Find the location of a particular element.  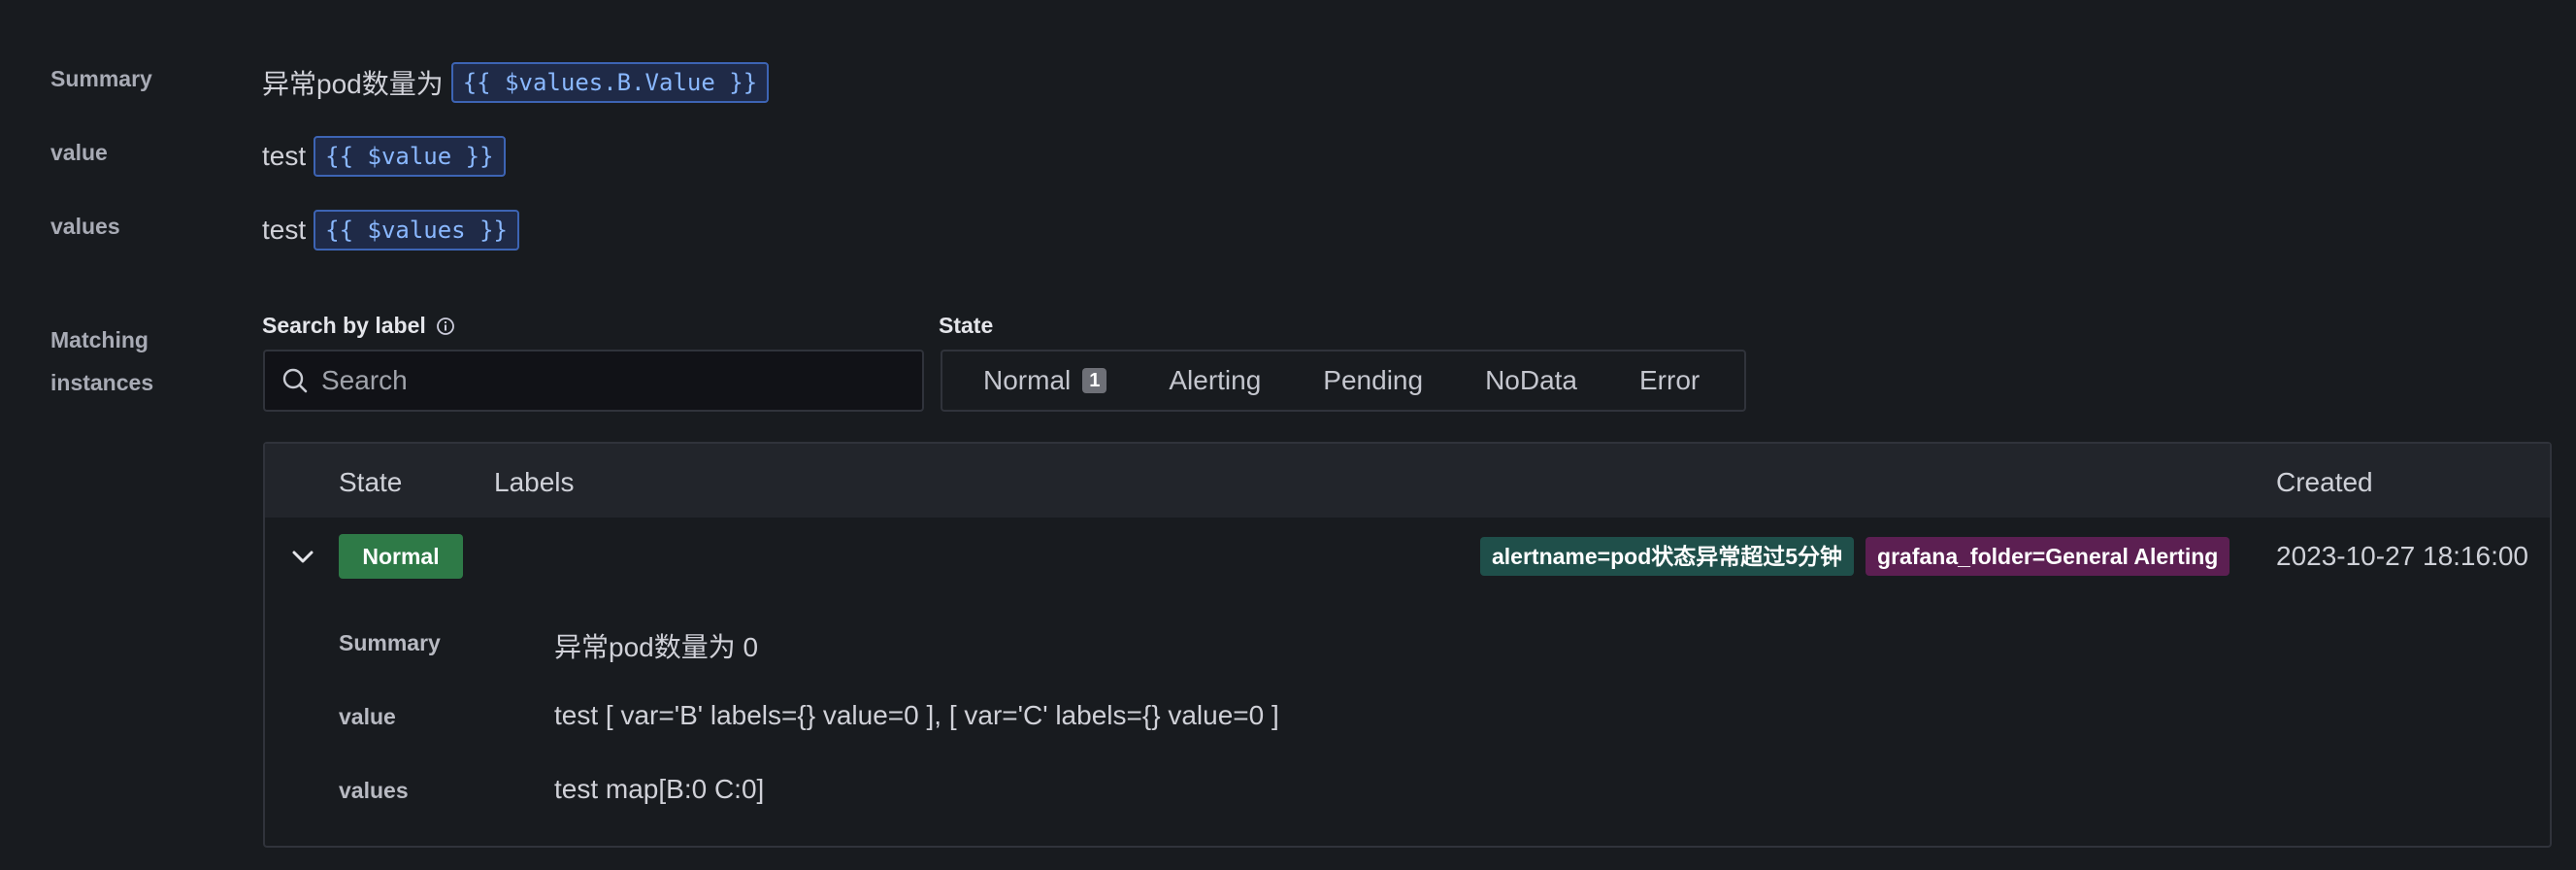

column-header-labels: Labels is located at coordinates (534, 482).